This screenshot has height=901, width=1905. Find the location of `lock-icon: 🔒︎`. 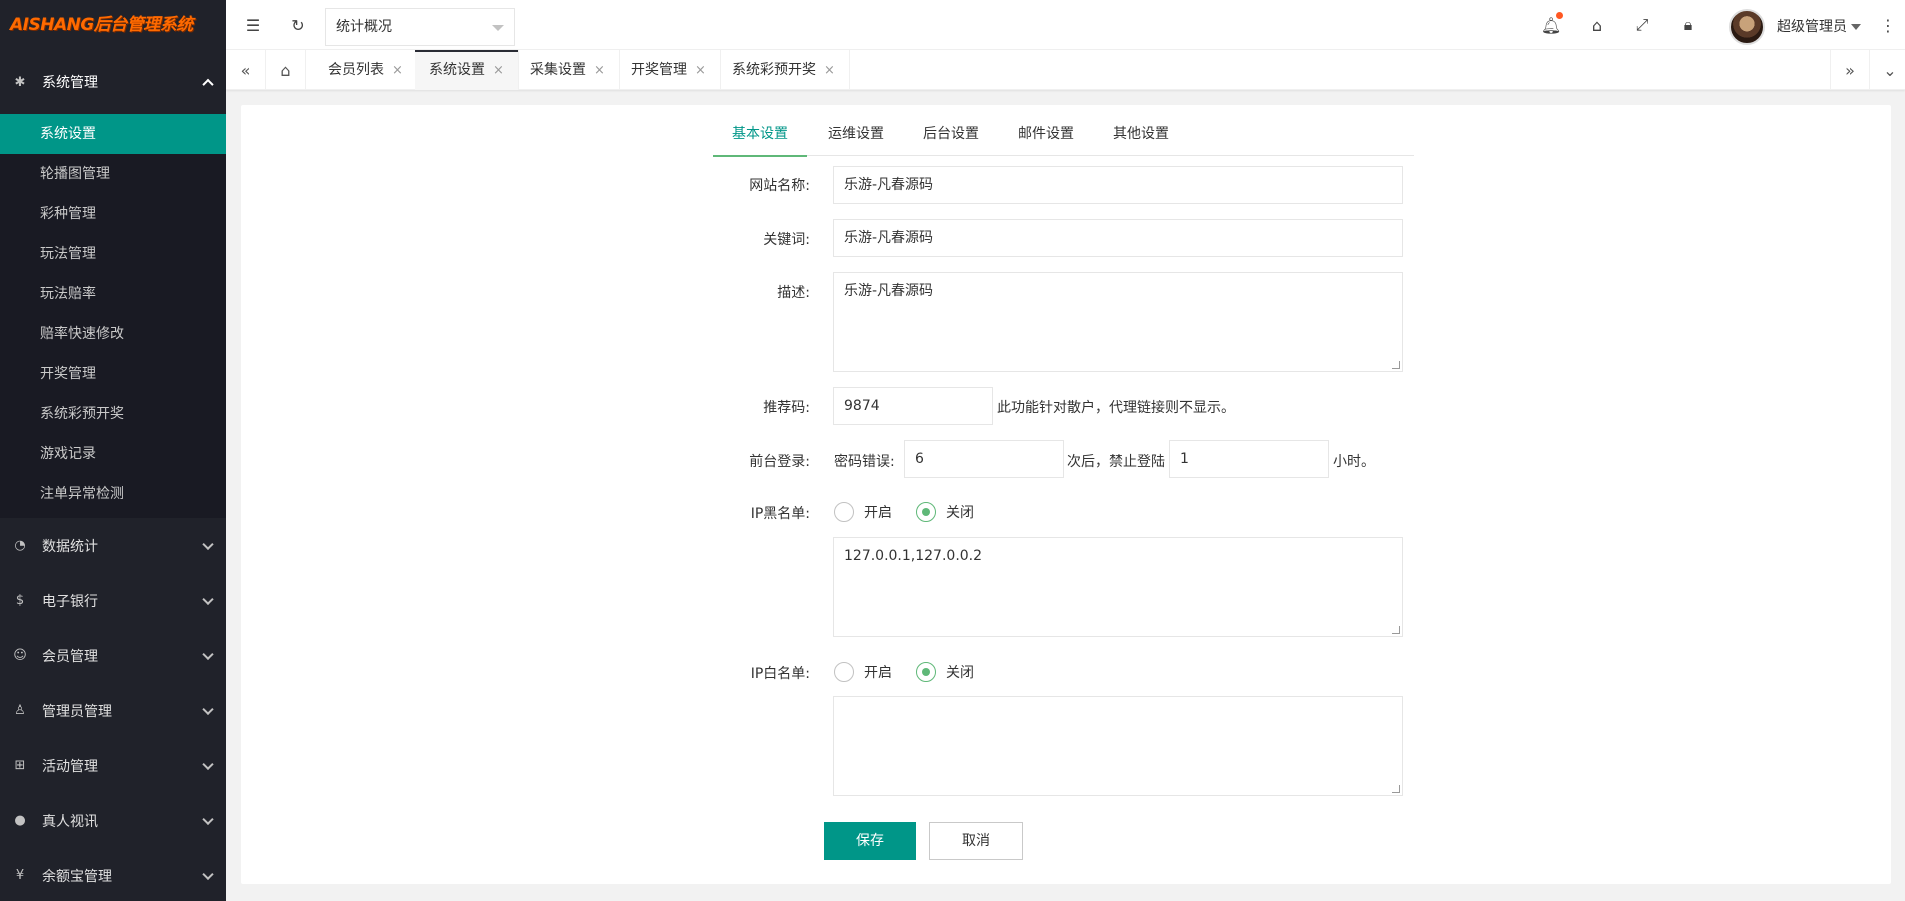

lock-icon: 🔒︎ is located at coordinates (1688, 25).